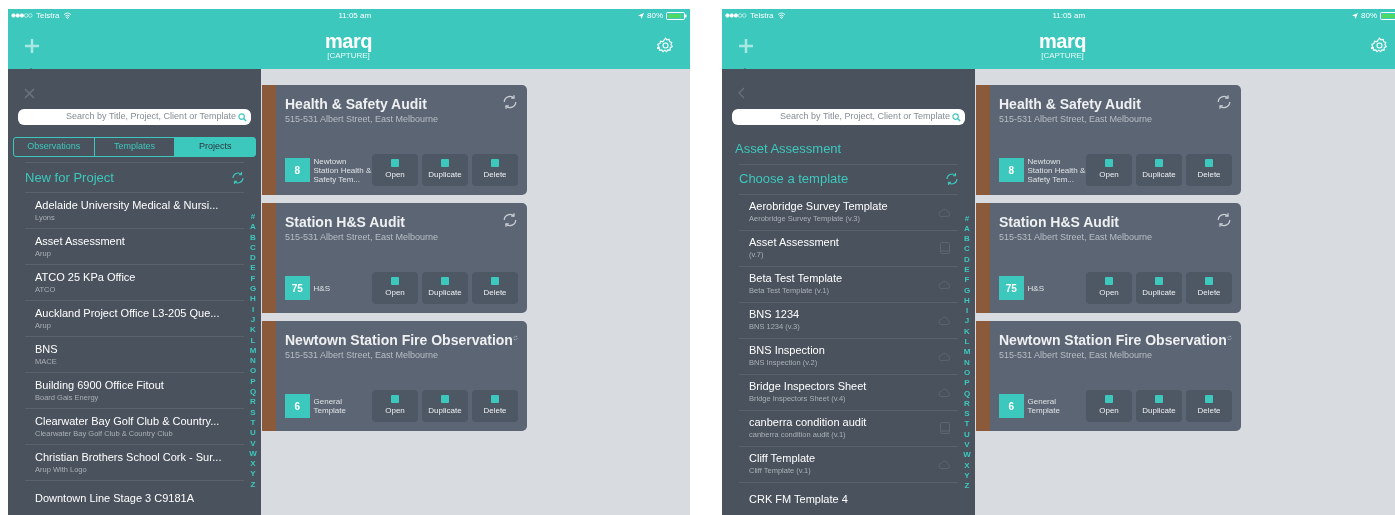 This screenshot has width=1395, height=515. I want to click on back-chevron-icon, so click(741, 93).